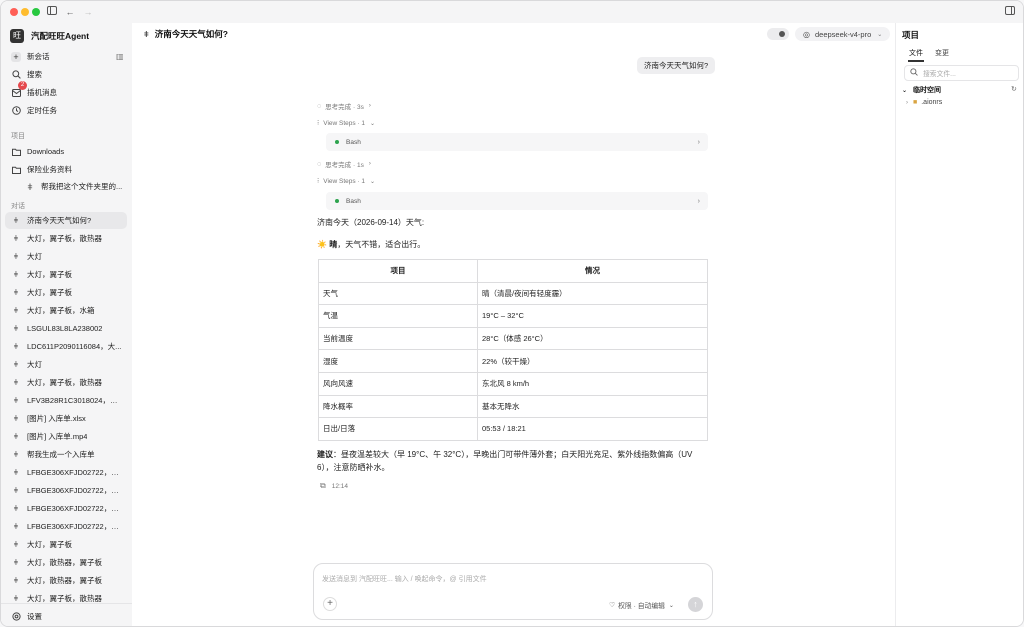 This screenshot has height=627, width=1024. I want to click on new-chat-button: + 新会话, so click(66, 56).